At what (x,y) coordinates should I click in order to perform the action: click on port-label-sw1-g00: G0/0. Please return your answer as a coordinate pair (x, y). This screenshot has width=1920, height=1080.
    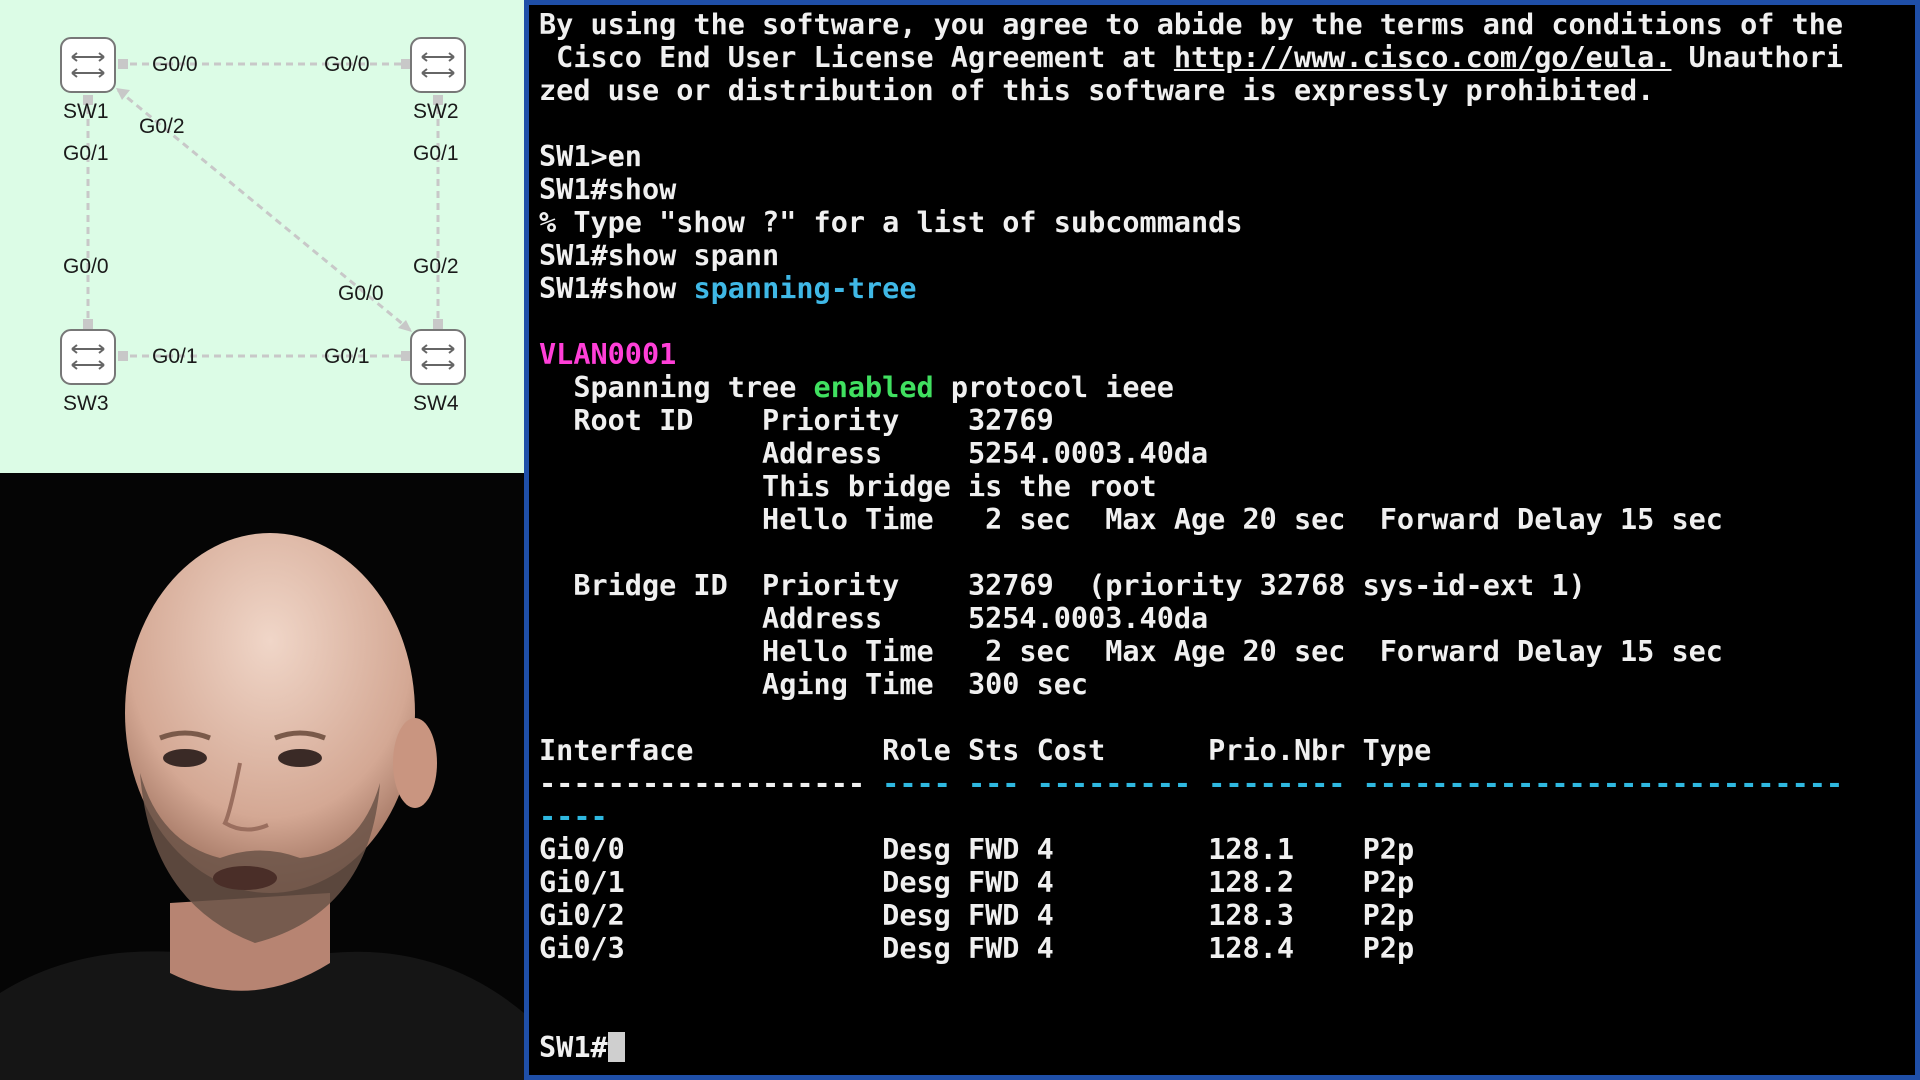
    Looking at the image, I should click on (175, 64).